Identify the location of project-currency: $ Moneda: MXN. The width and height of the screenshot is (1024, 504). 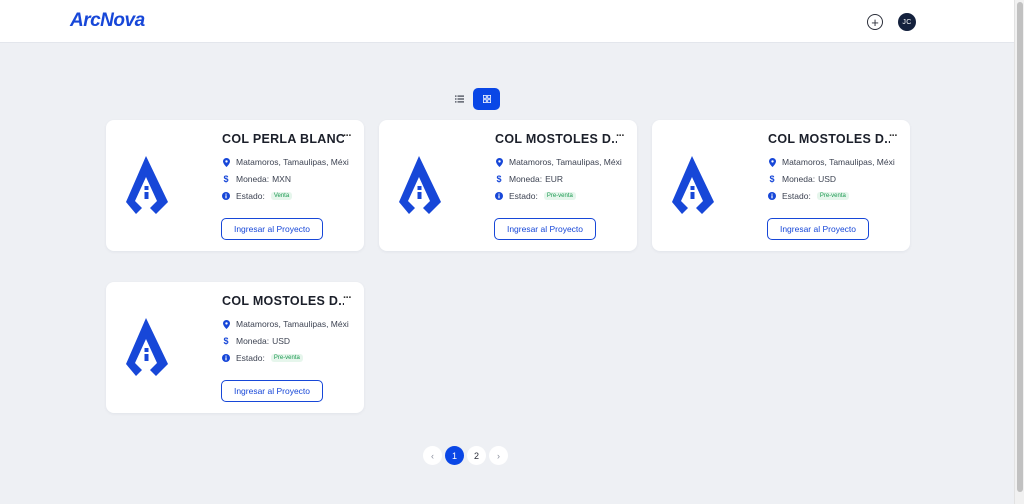
(288, 179).